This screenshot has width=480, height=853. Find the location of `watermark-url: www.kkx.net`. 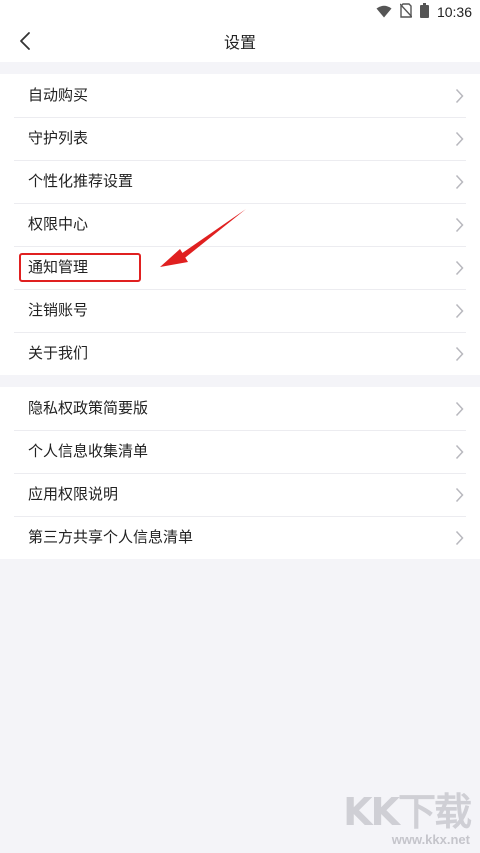

watermark-url: www.kkx.net is located at coordinates (430, 839).